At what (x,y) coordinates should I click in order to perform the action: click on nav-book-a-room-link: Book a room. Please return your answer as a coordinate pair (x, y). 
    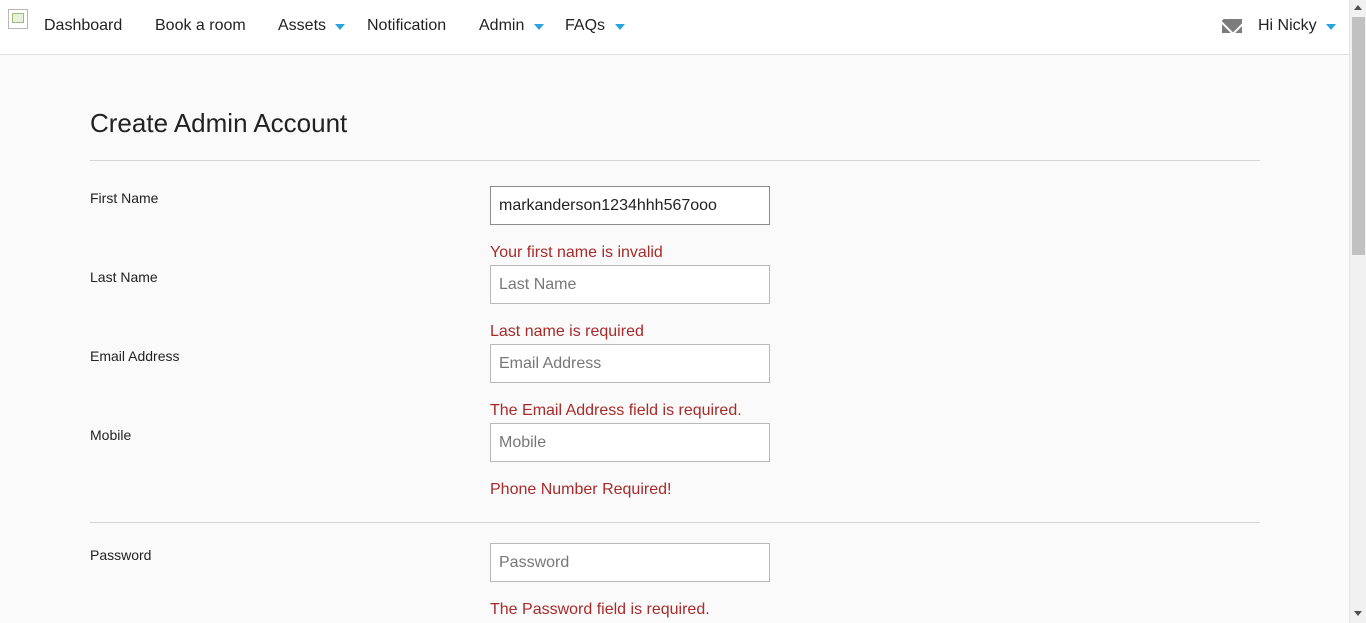
    Looking at the image, I should click on (200, 26).